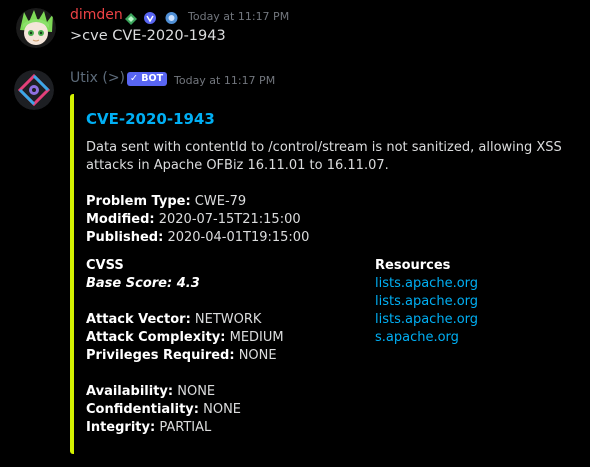 Image resolution: width=590 pixels, height=467 pixels. I want to click on embed-accent-bar, so click(72, 274).